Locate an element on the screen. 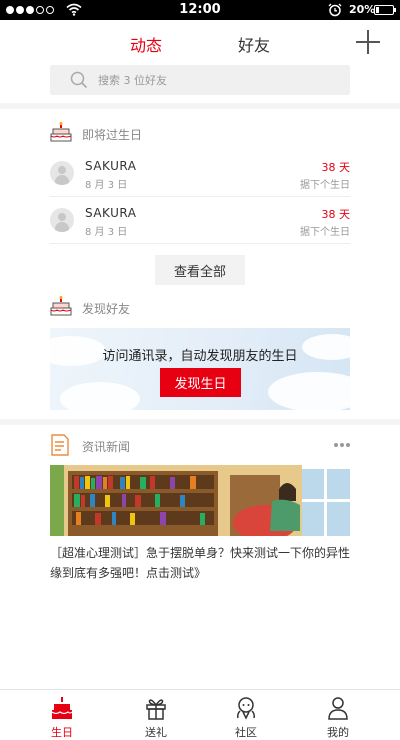 The height and width of the screenshot is (740, 400). tab-friends: 好友 is located at coordinates (254, 44).